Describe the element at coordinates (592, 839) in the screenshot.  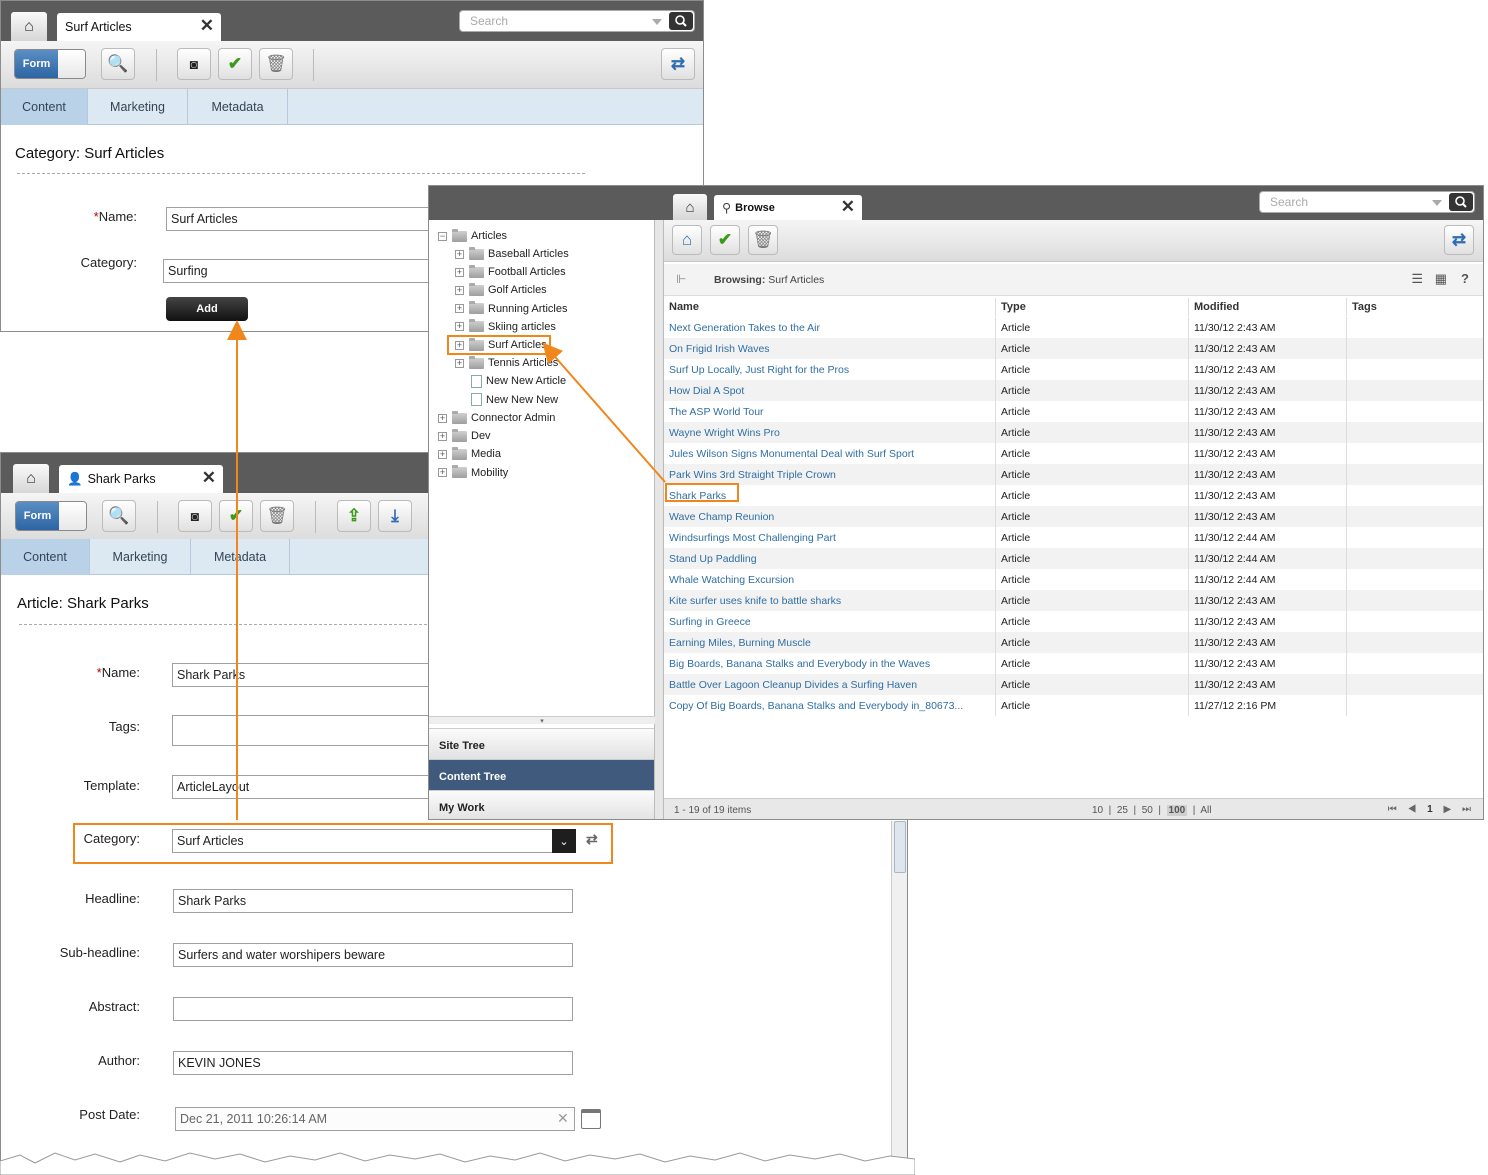
I see `sync-icon: ⇄` at that location.